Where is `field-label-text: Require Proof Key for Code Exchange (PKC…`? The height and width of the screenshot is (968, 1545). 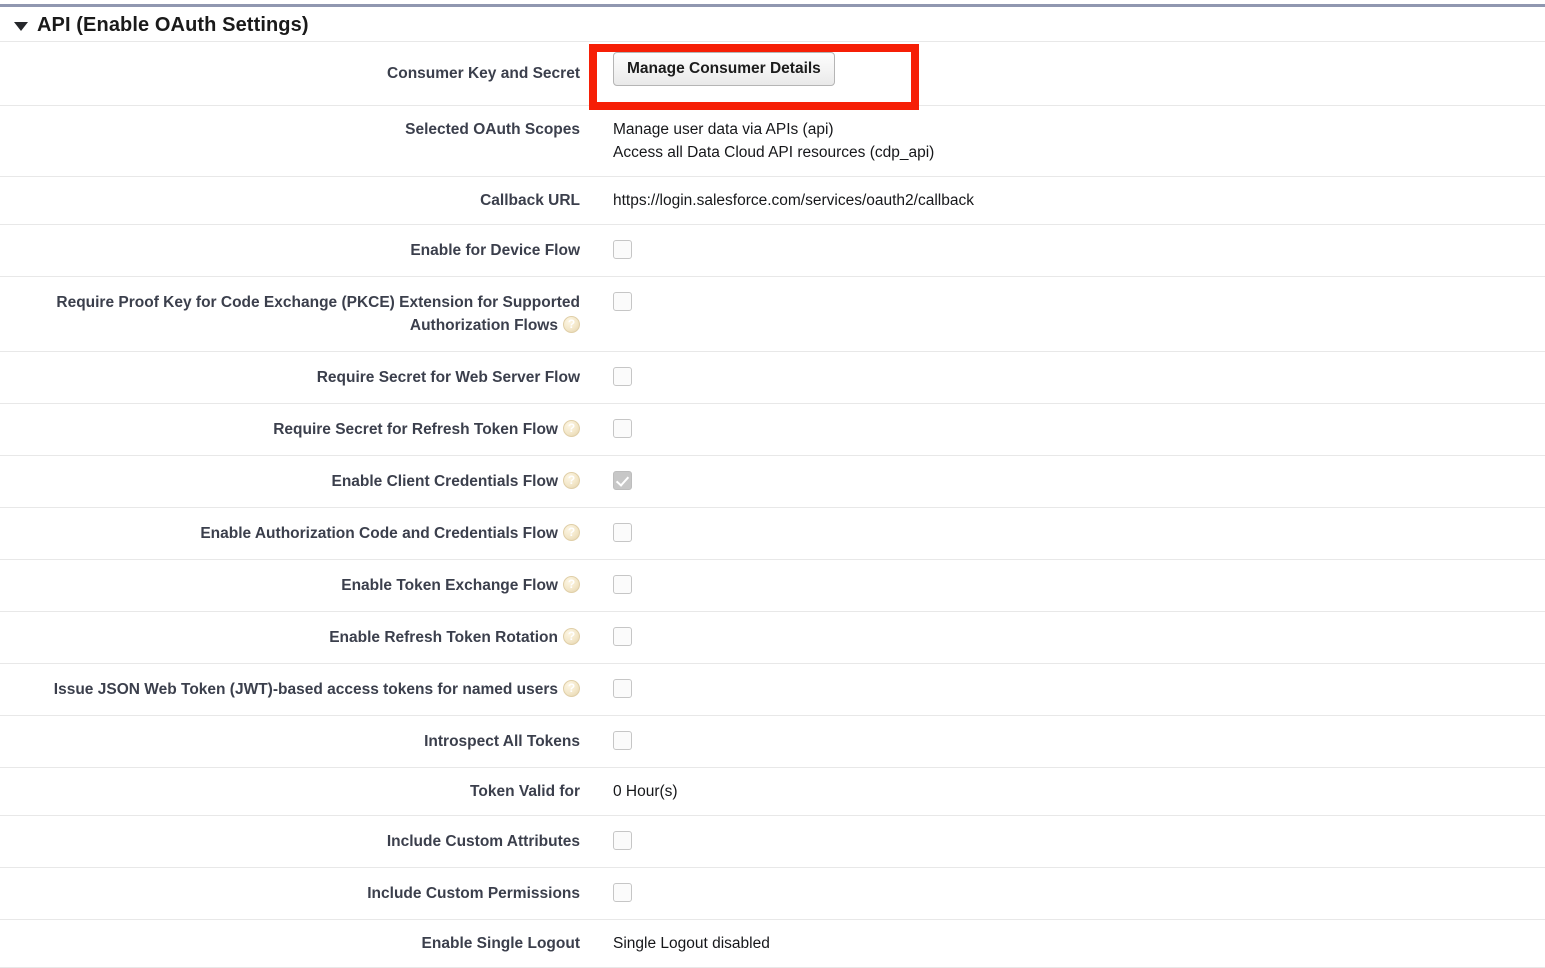 field-label-text: Require Proof Key for Code Exchange (PKC… is located at coordinates (318, 314).